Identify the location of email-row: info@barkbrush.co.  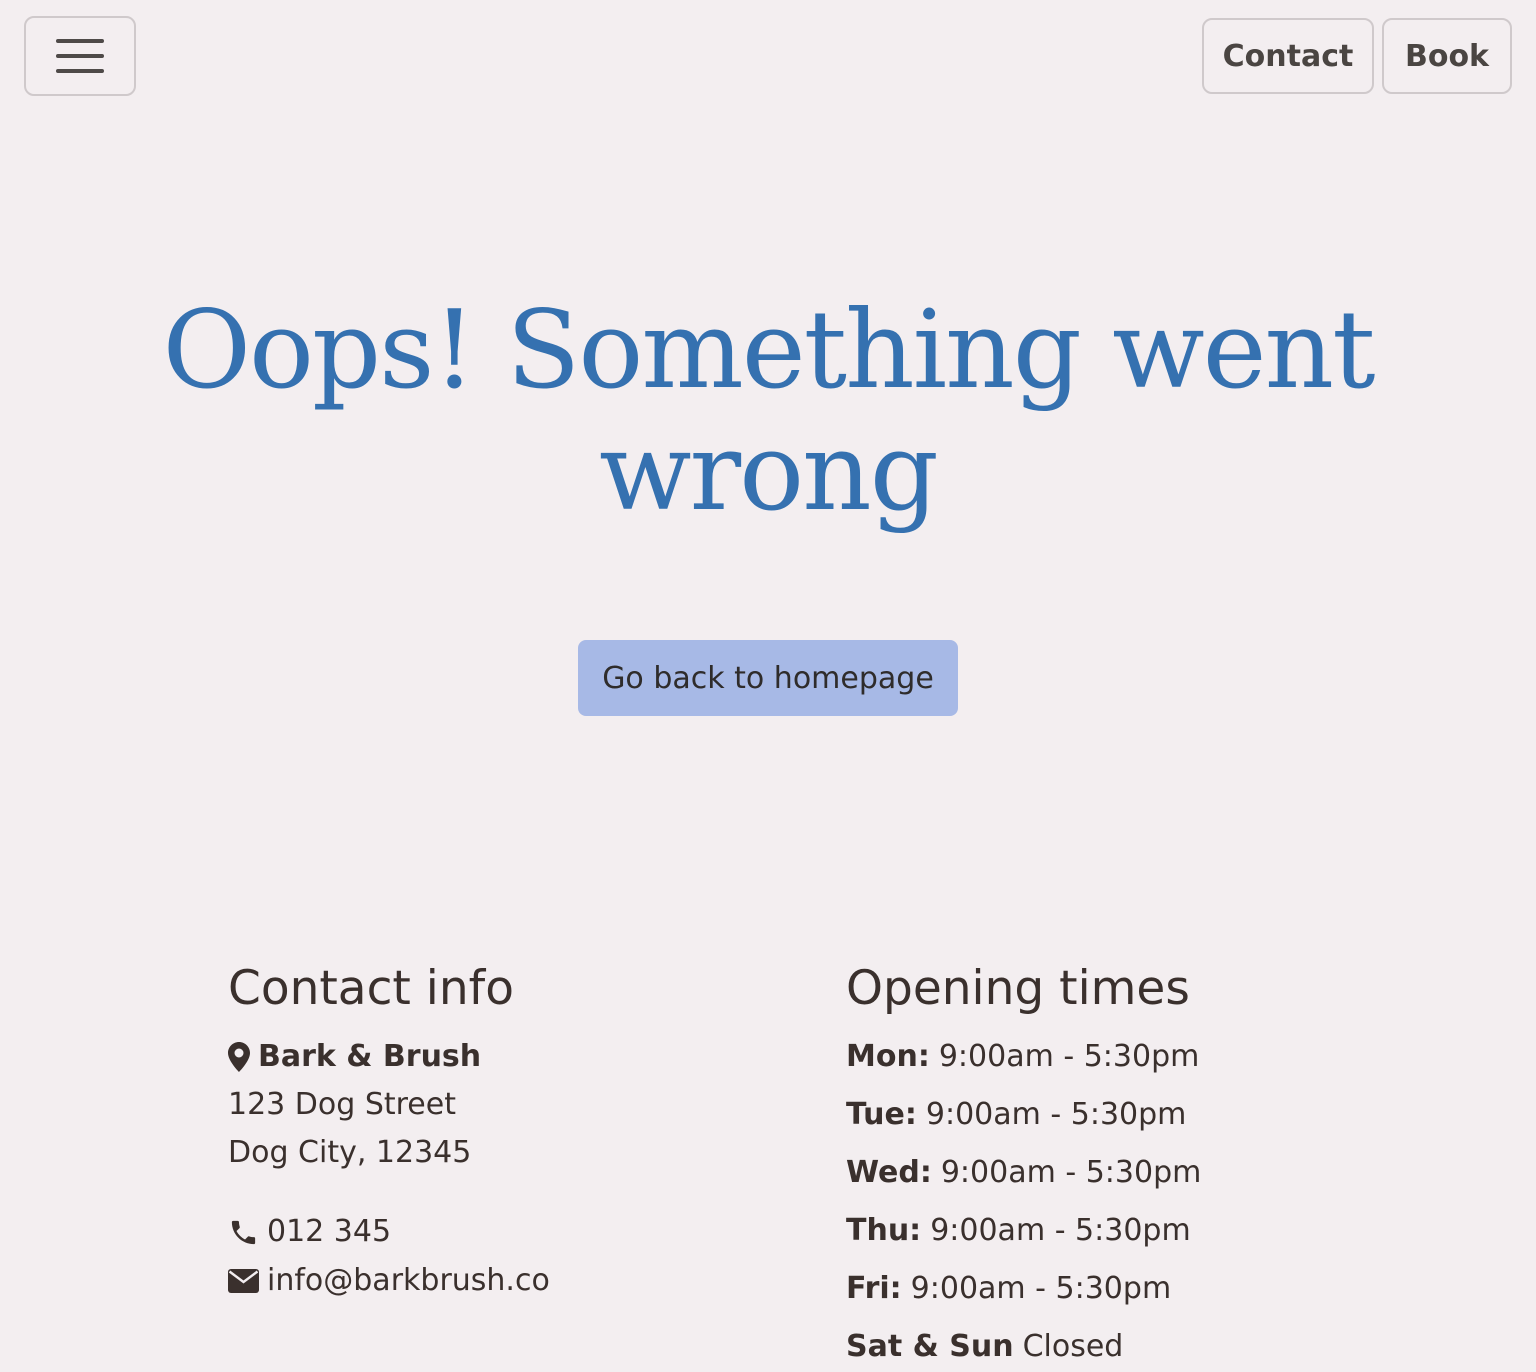
(389, 1281).